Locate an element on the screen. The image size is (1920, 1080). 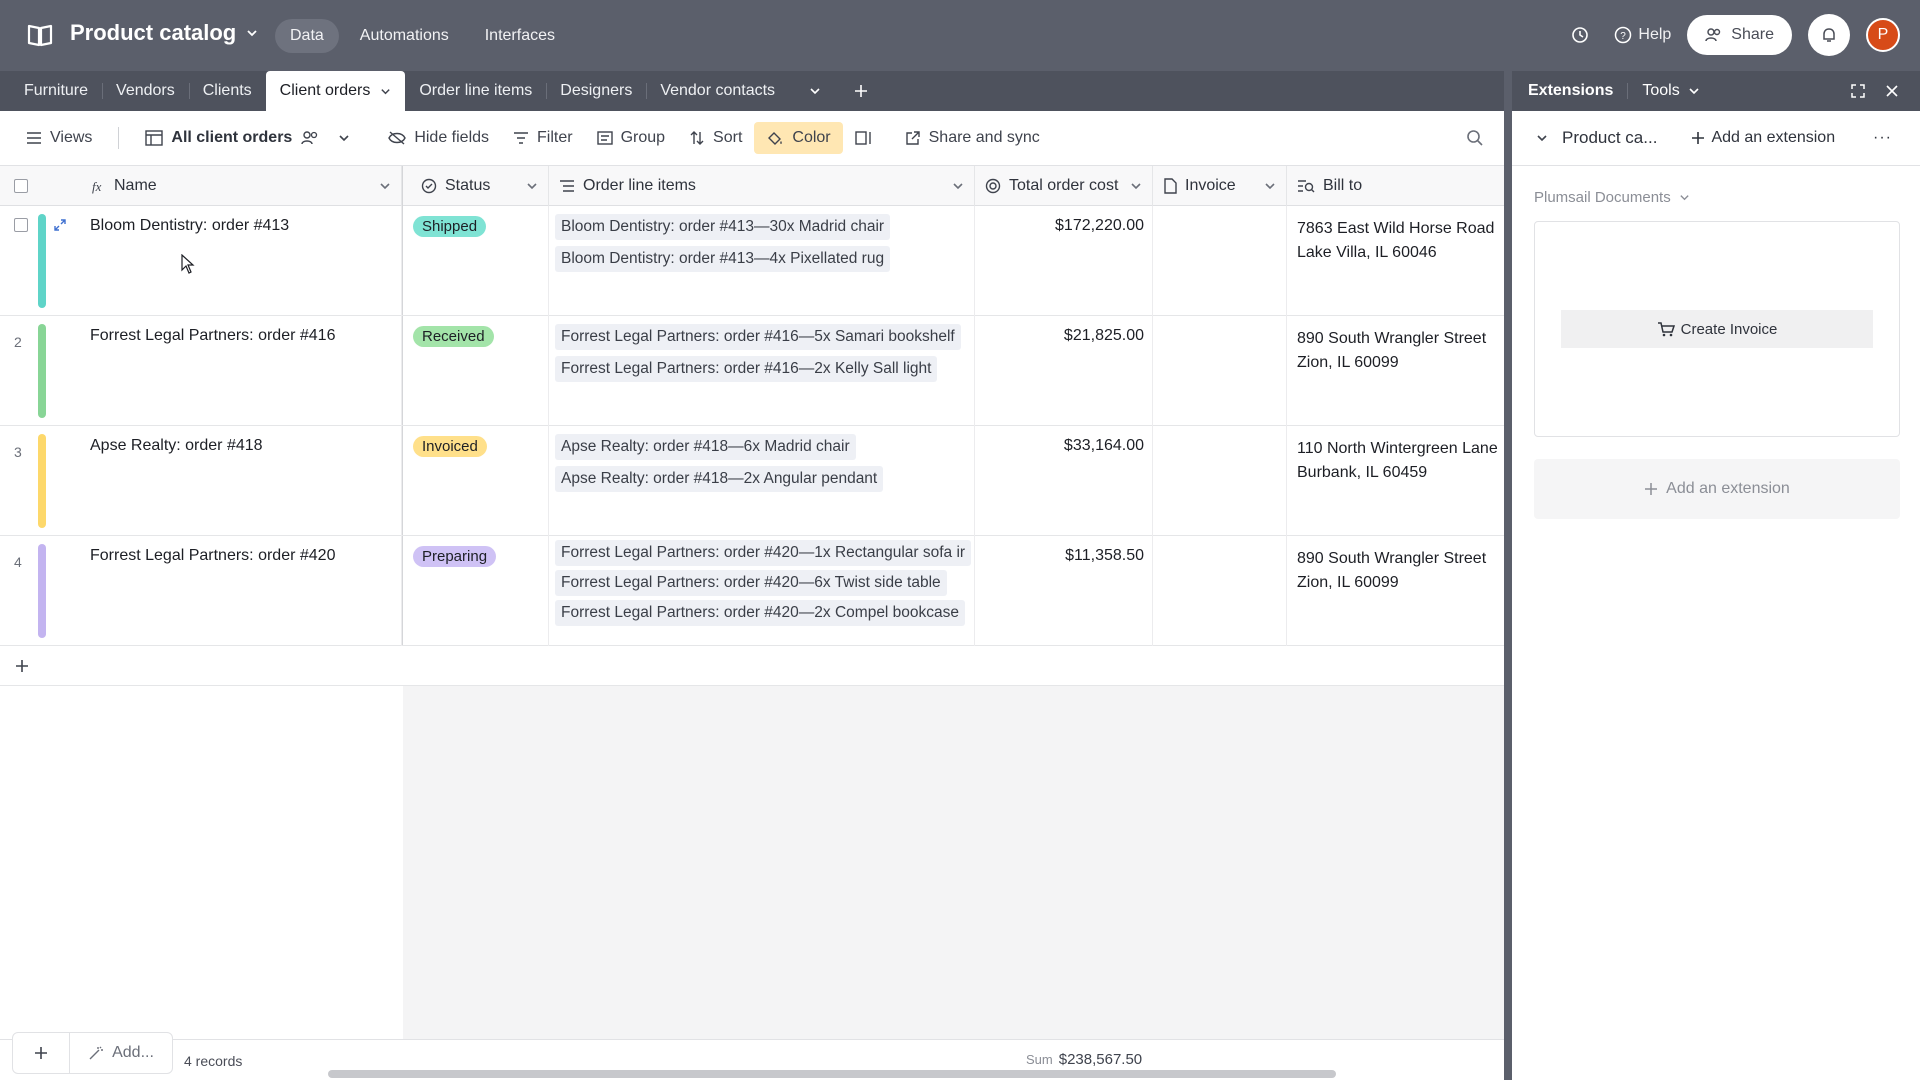
name-cell: Forrest Legal Partners: order #416 is located at coordinates (241, 371).